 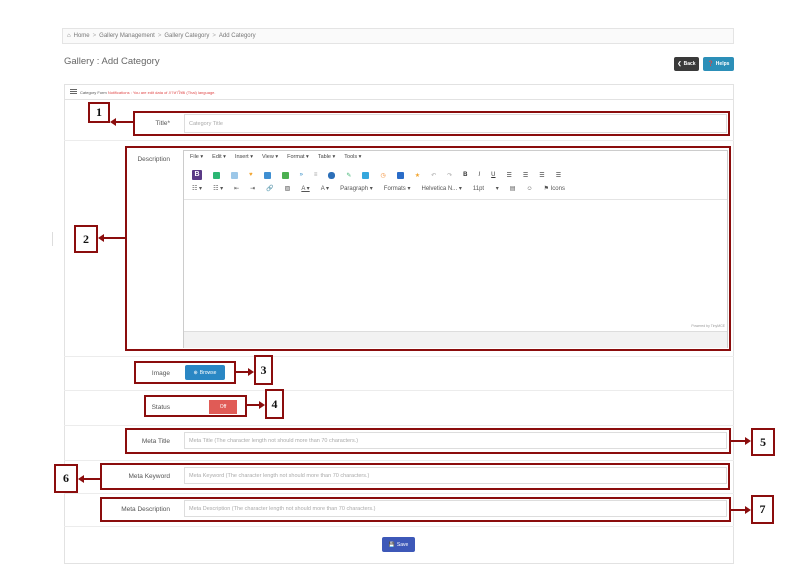 I want to click on question-icon: ❓, so click(x=710, y=64).